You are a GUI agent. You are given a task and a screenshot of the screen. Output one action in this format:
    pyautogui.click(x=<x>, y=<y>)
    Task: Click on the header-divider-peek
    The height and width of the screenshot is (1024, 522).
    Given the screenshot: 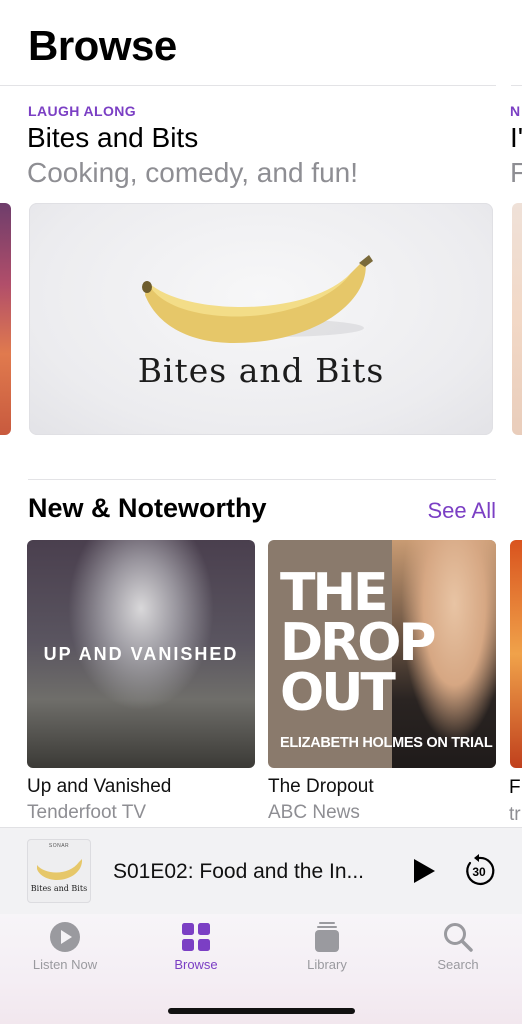 What is the action you would take?
    pyautogui.click(x=516, y=85)
    